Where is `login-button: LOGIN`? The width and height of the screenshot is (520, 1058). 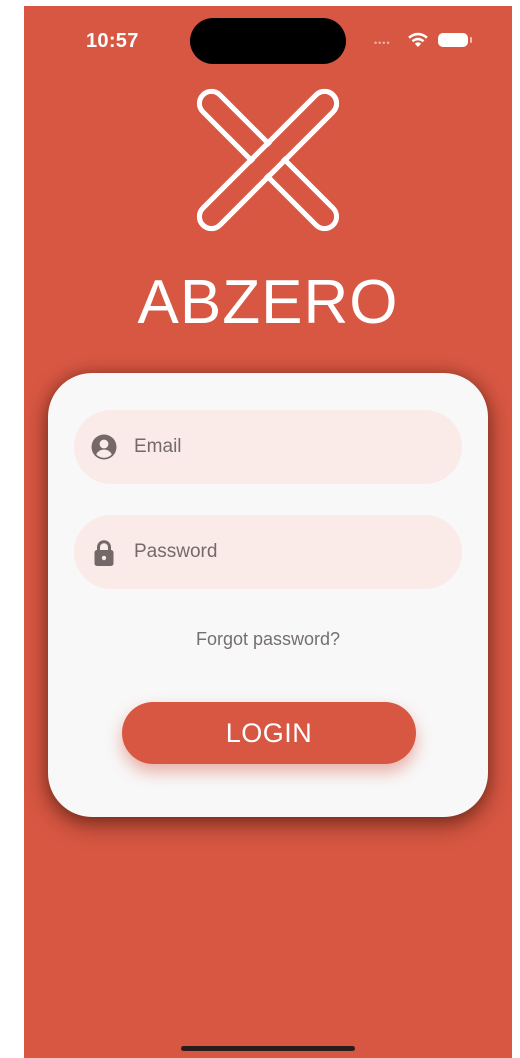 login-button: LOGIN is located at coordinates (269, 733).